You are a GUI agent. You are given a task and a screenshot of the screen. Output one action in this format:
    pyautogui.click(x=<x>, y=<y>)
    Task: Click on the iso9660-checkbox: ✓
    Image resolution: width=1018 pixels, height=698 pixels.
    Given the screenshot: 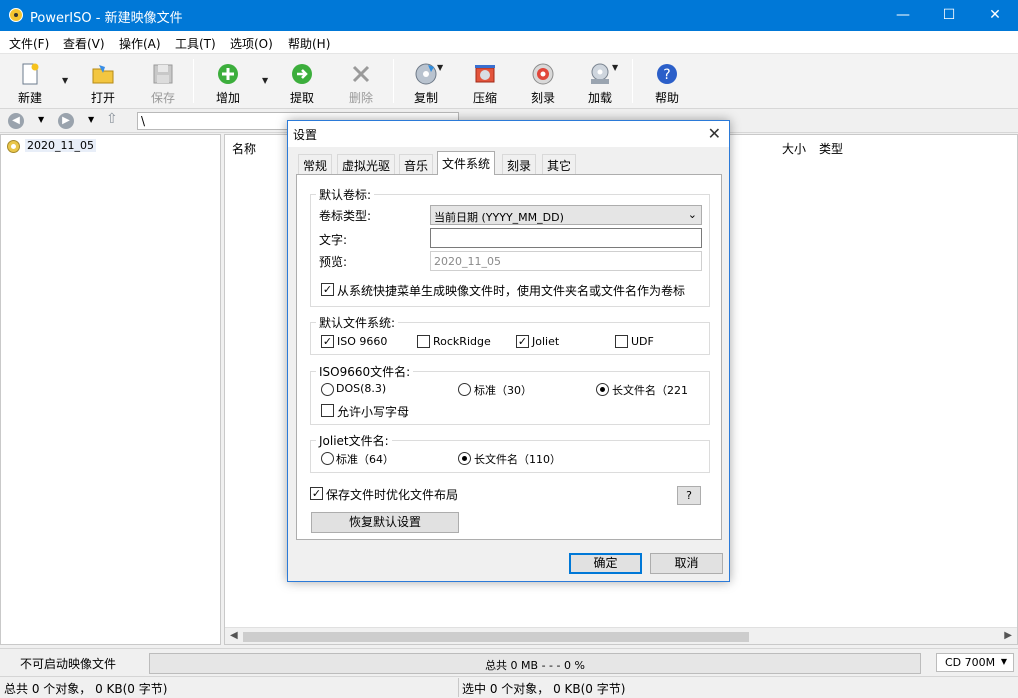 What is the action you would take?
    pyautogui.click(x=327, y=341)
    